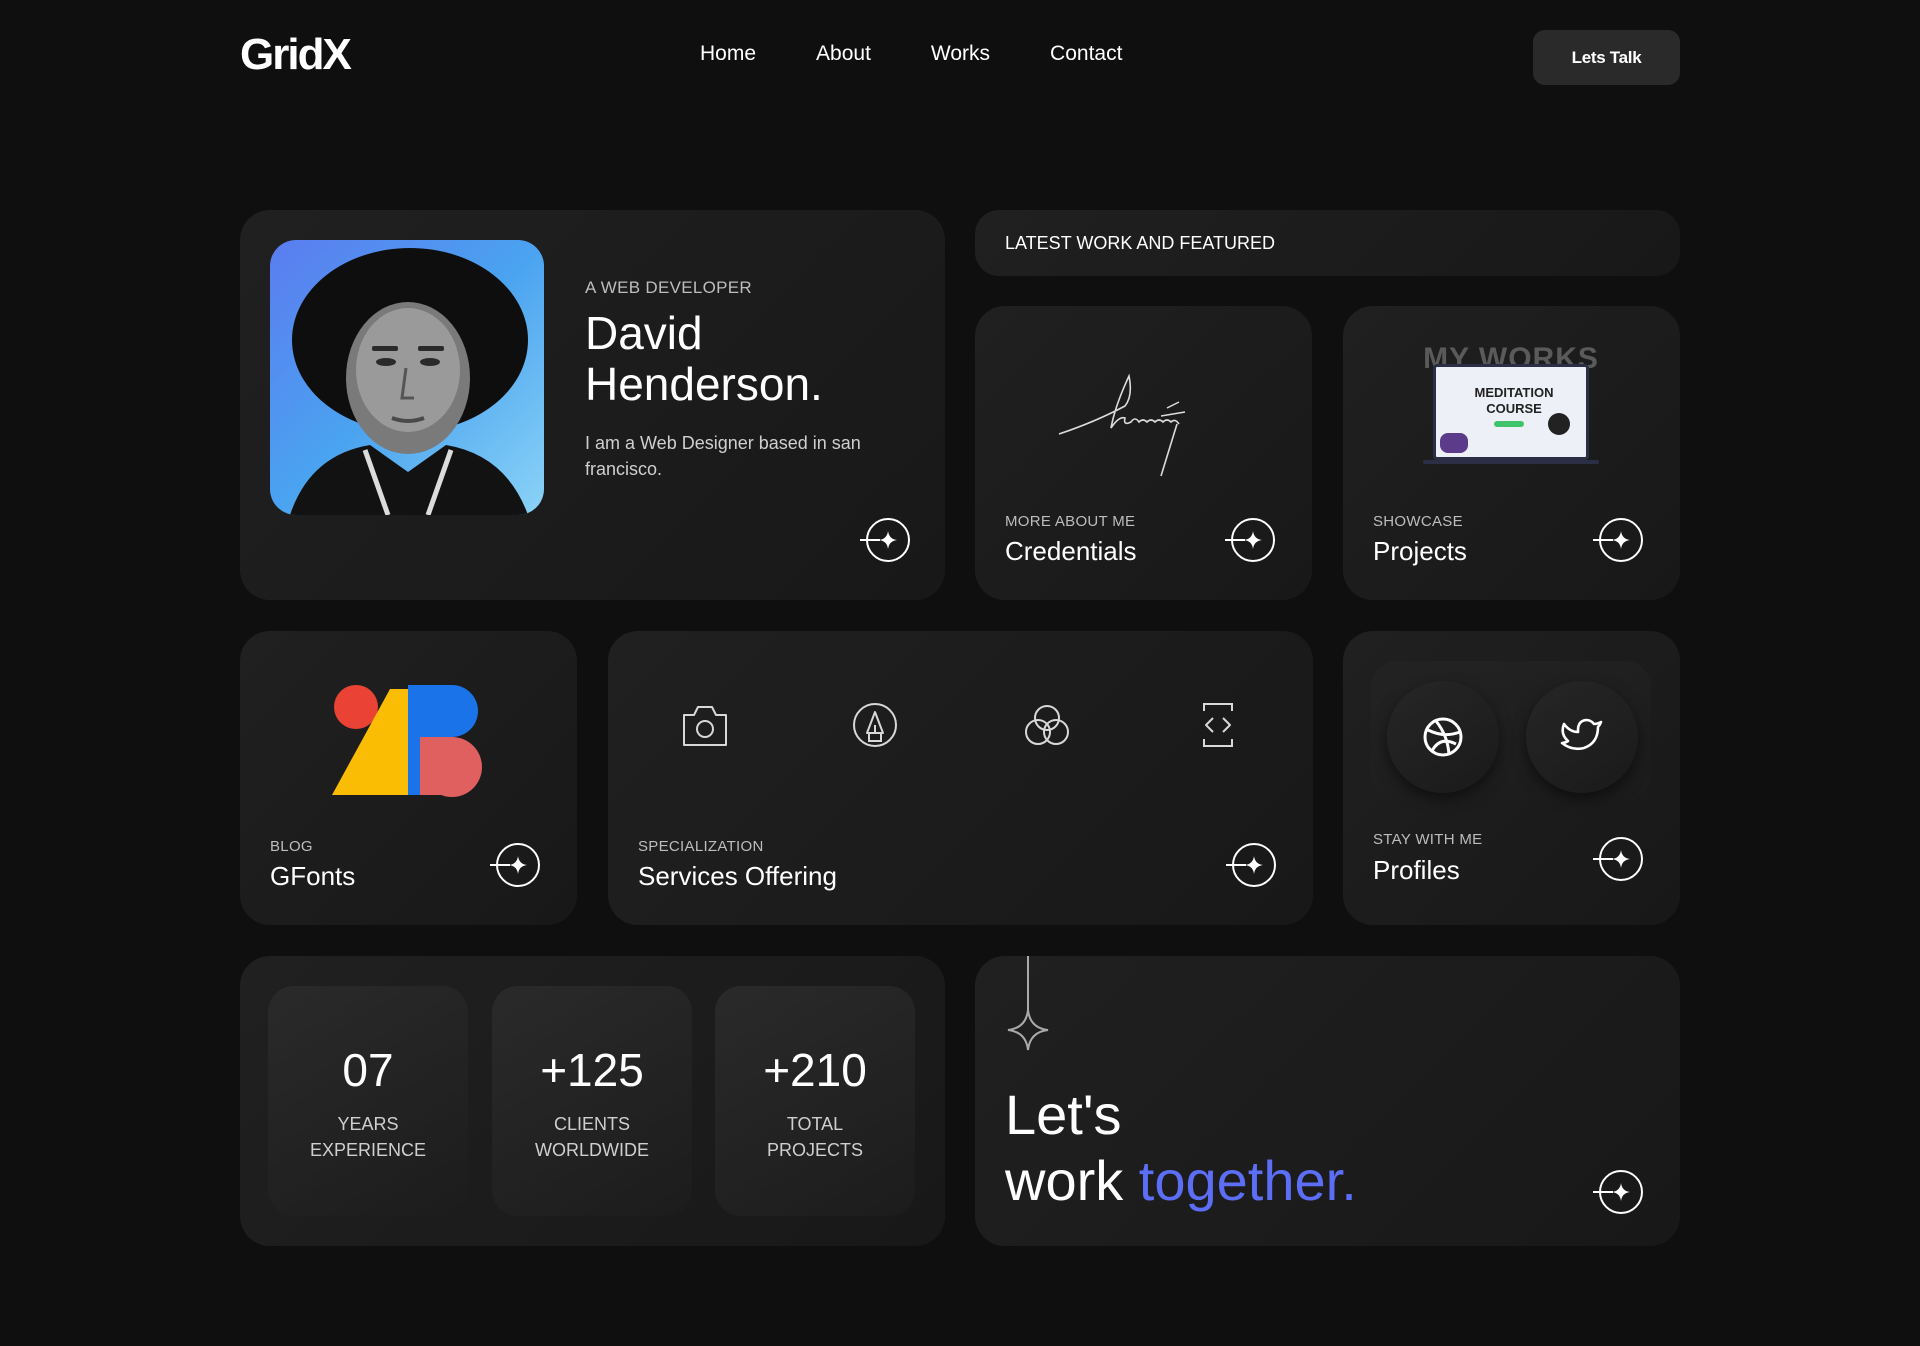  What do you see at coordinates (701, 846) in the screenshot?
I see `services-eyebrow: SPECIALIZATION` at bounding box center [701, 846].